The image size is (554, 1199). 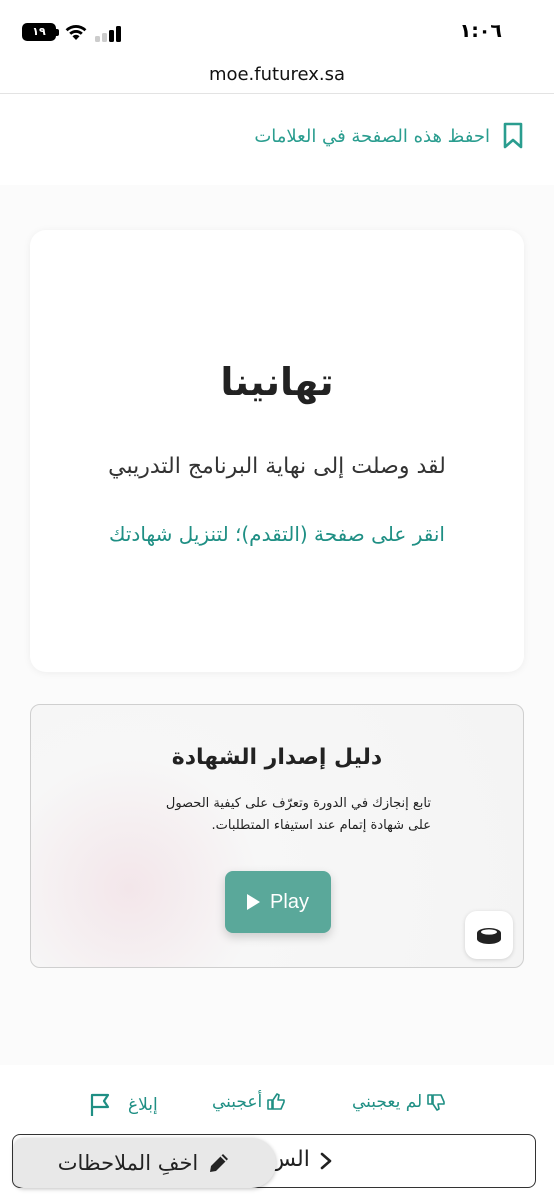 What do you see at coordinates (143, 1105) in the screenshot?
I see `report-label: إبلاغ` at bounding box center [143, 1105].